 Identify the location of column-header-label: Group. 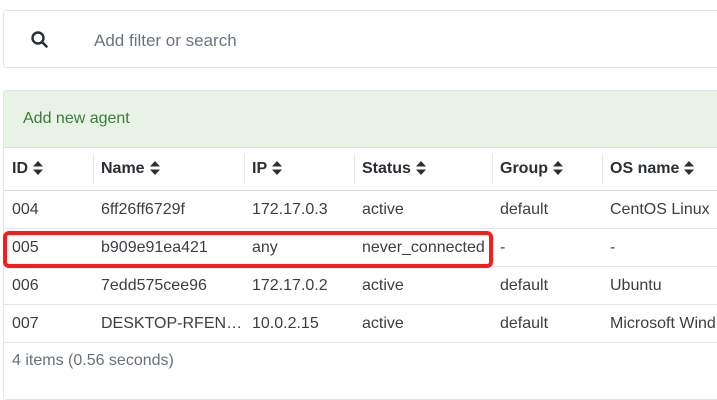
(524, 168).